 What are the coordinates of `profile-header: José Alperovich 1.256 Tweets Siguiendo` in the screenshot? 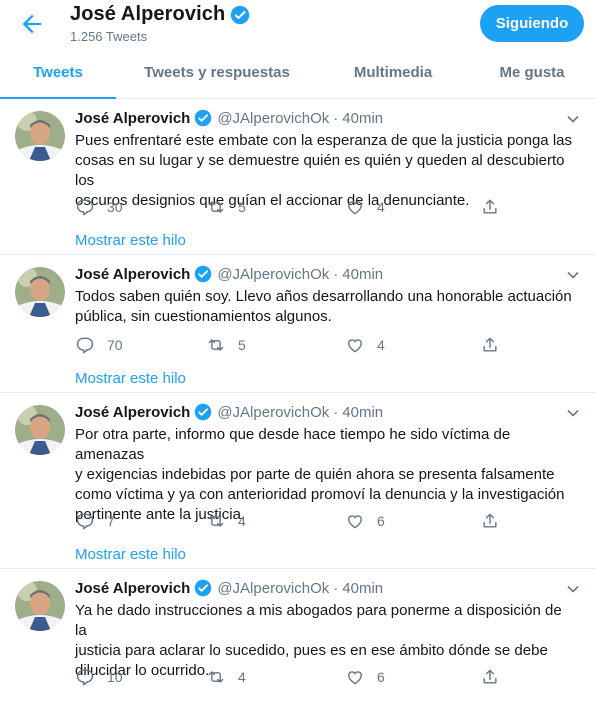 It's located at (298, 25).